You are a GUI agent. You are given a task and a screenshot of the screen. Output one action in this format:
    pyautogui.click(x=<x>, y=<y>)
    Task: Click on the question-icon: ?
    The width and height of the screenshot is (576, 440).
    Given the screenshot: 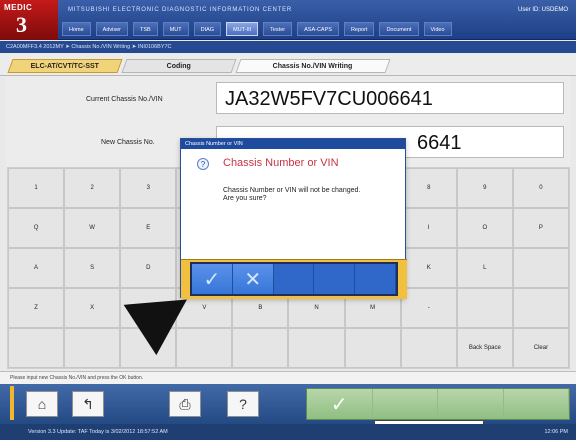 What is the action you would take?
    pyautogui.click(x=203, y=164)
    